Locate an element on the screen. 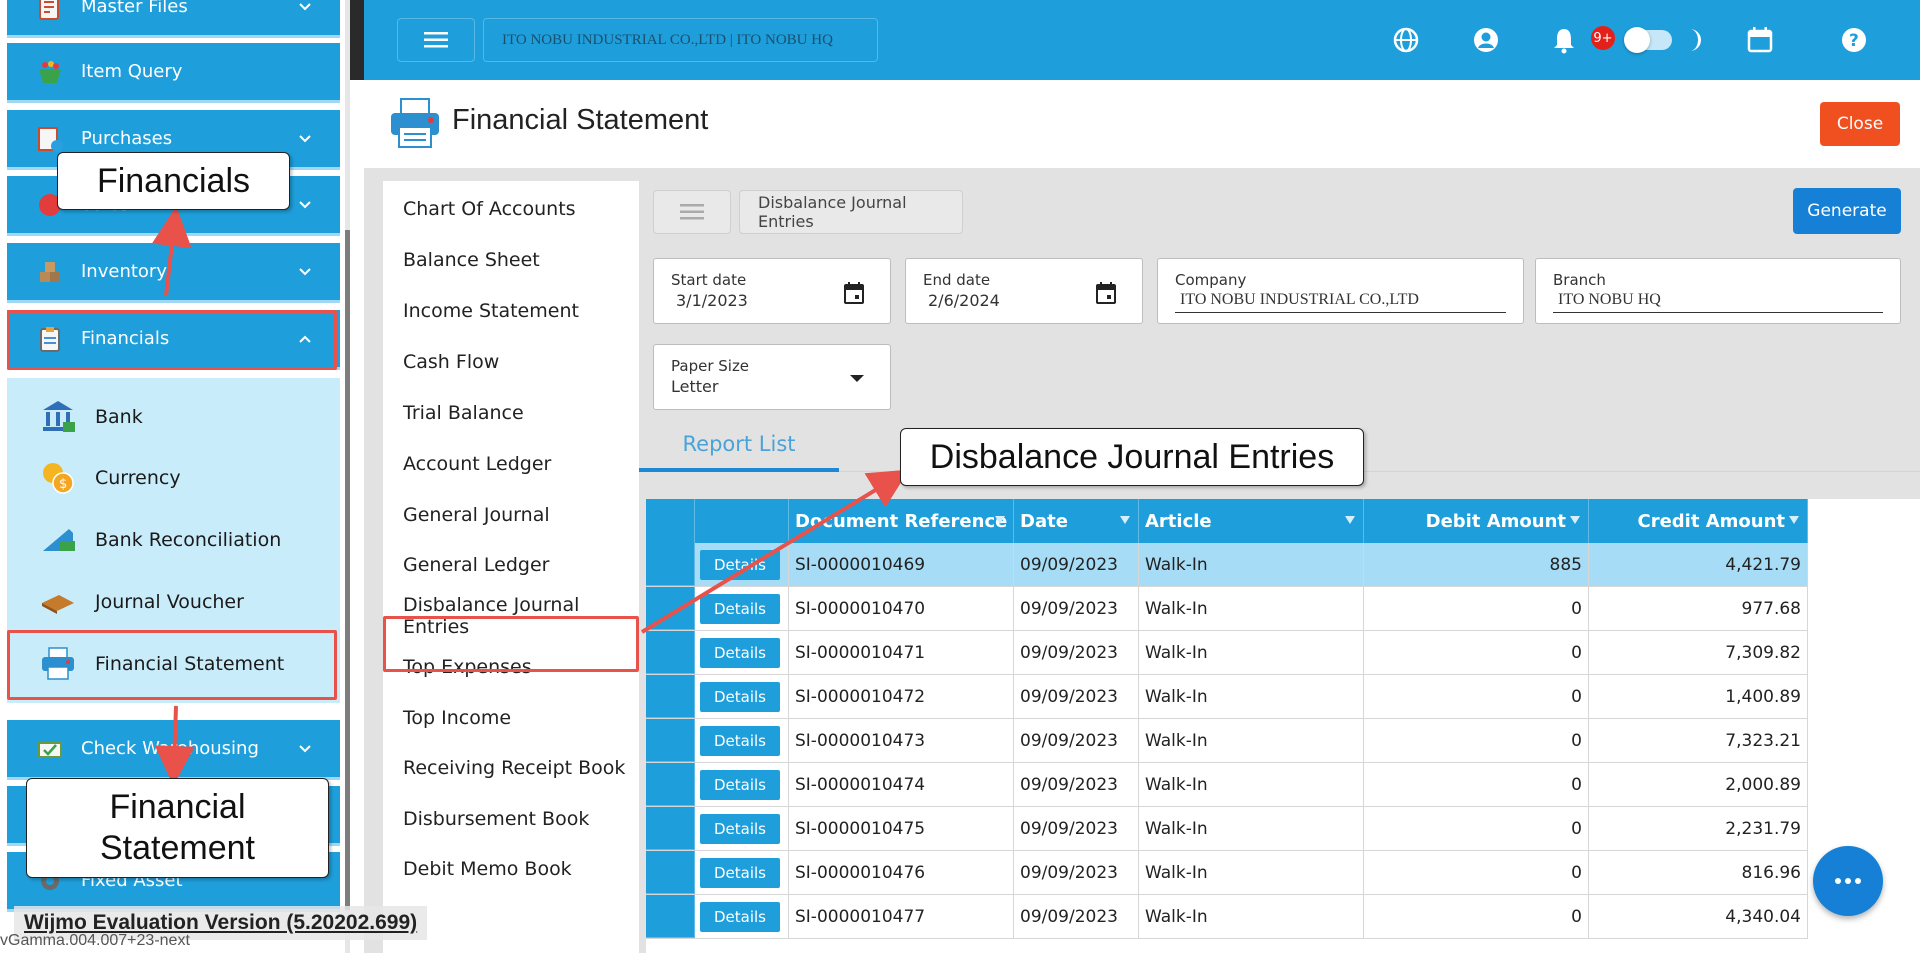 The width and height of the screenshot is (1920, 953). report-nav-disbalance-journal-entries: Disbalance Journal Entries is located at coordinates (511, 616).